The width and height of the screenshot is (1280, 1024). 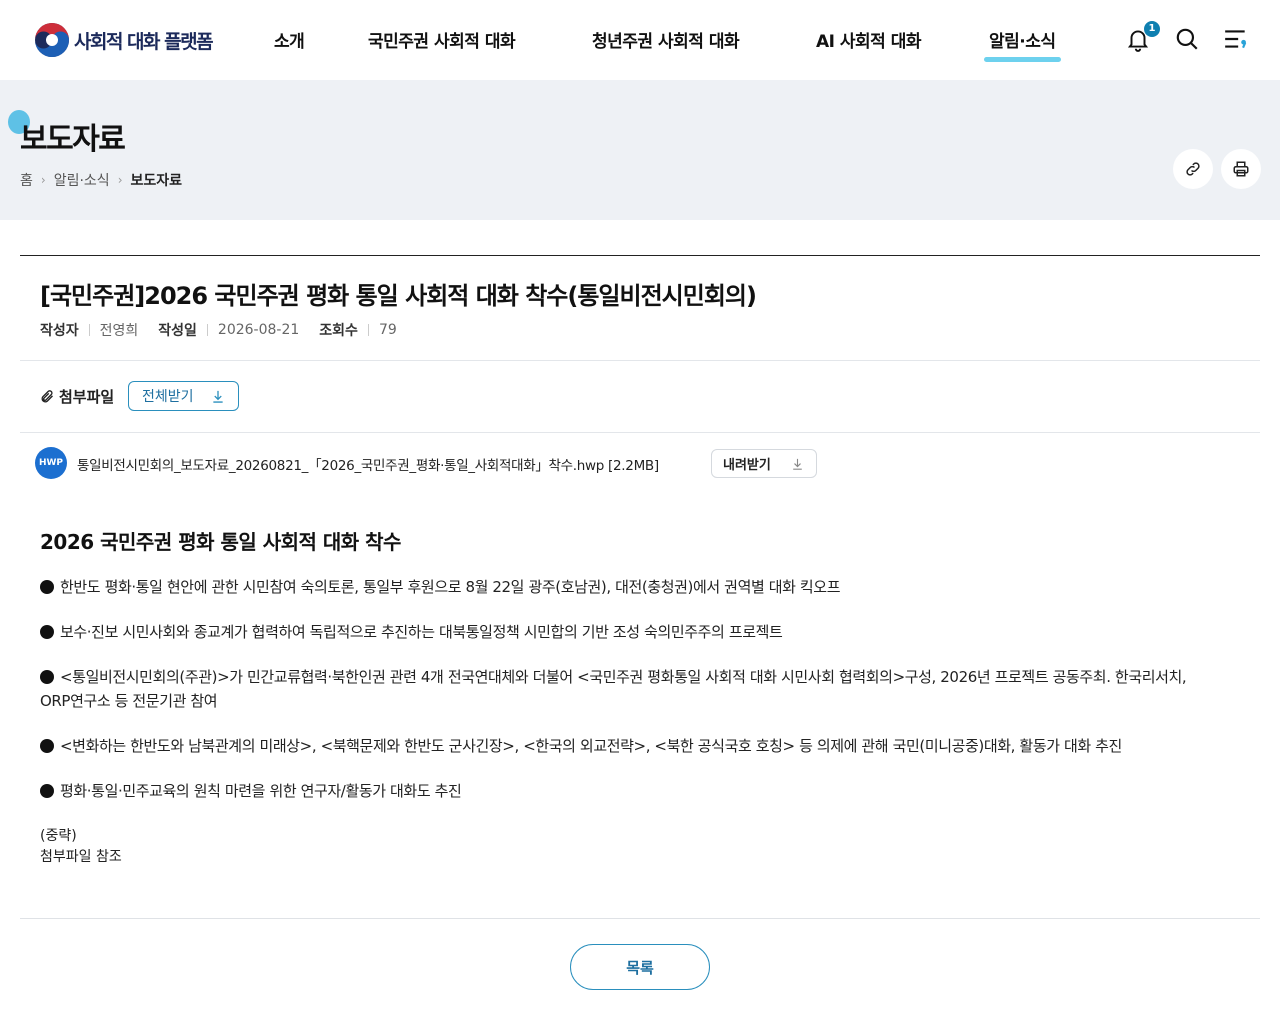 I want to click on omitted-note: (중략), so click(x=58, y=836).